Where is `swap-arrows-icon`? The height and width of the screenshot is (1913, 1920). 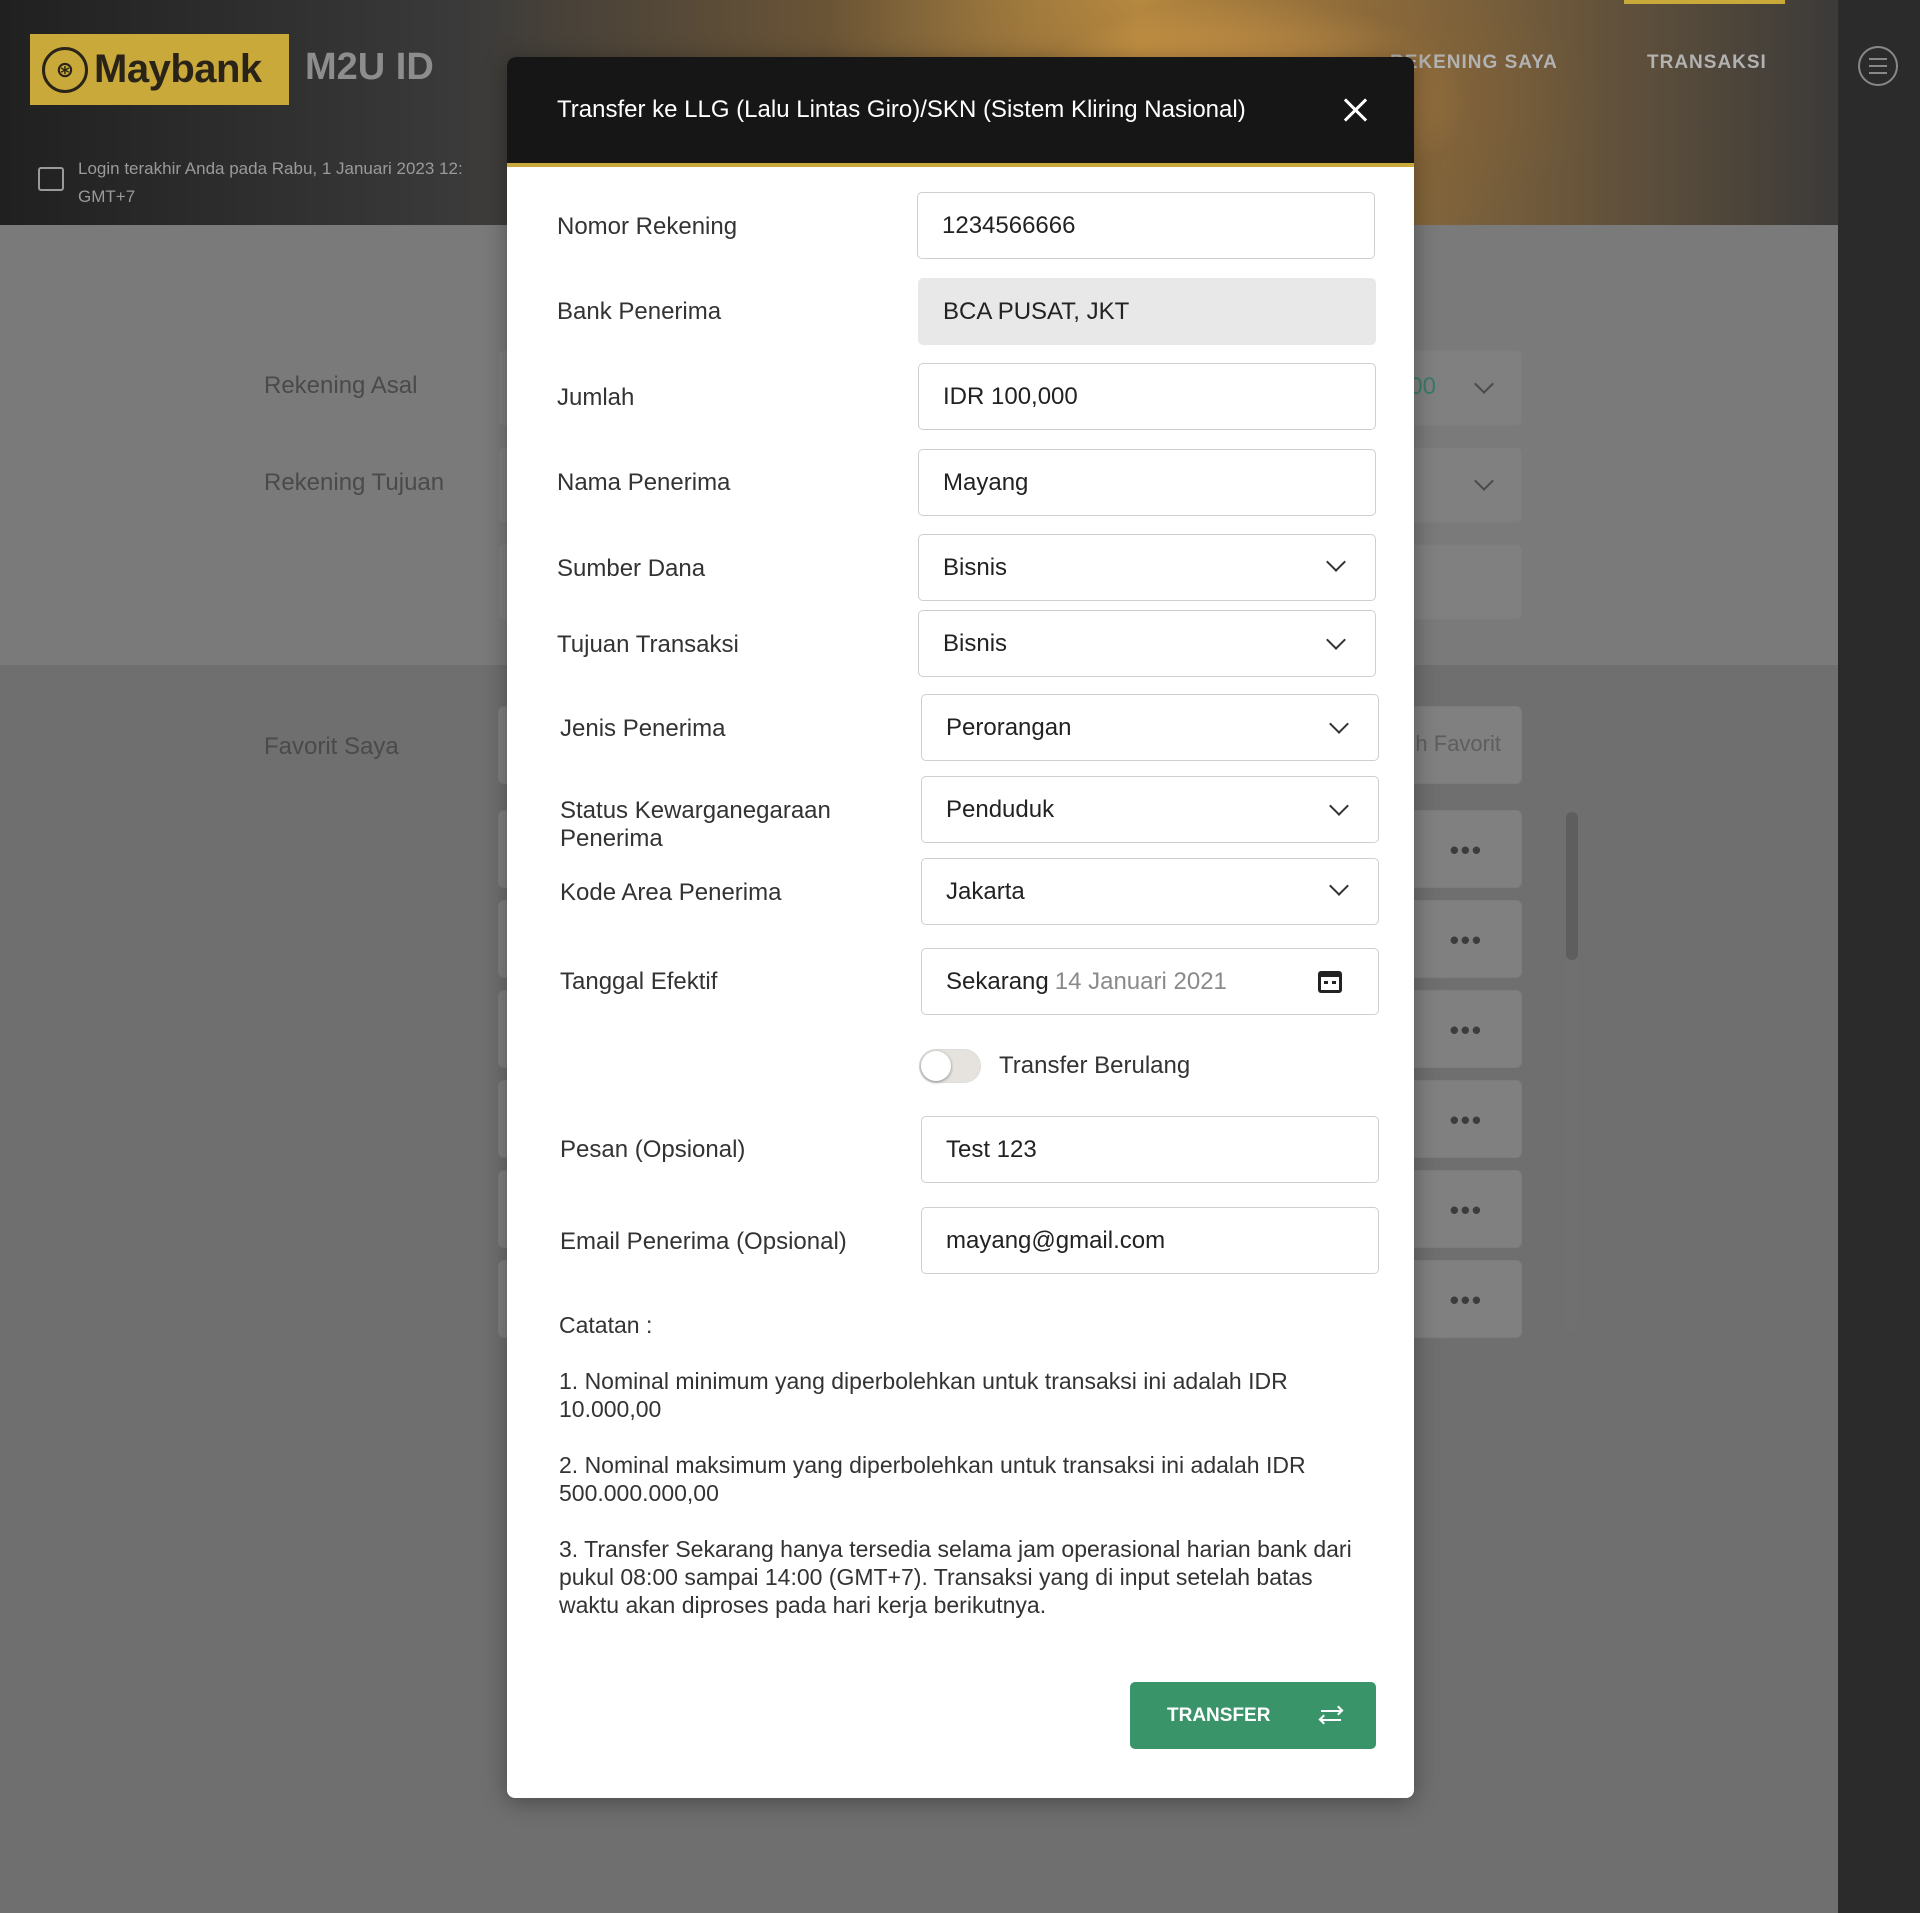
swap-arrows-icon is located at coordinates (1331, 1715).